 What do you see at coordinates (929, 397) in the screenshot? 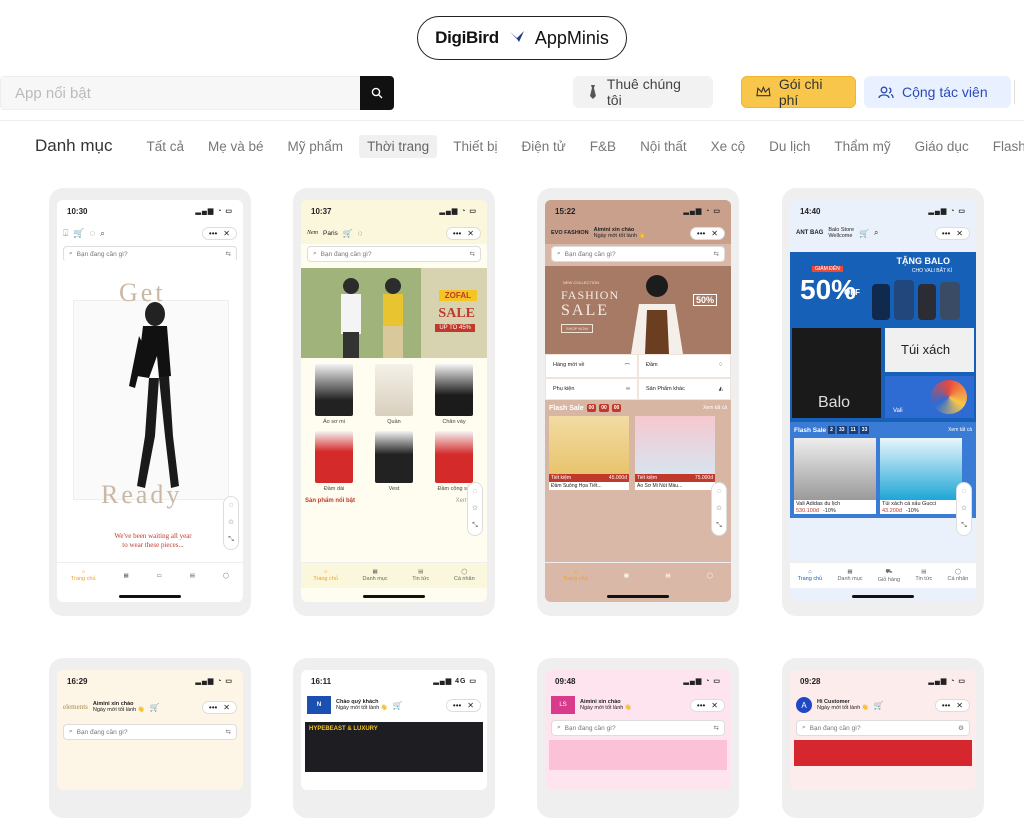
I see `tile-luggage: Vali` at bounding box center [929, 397].